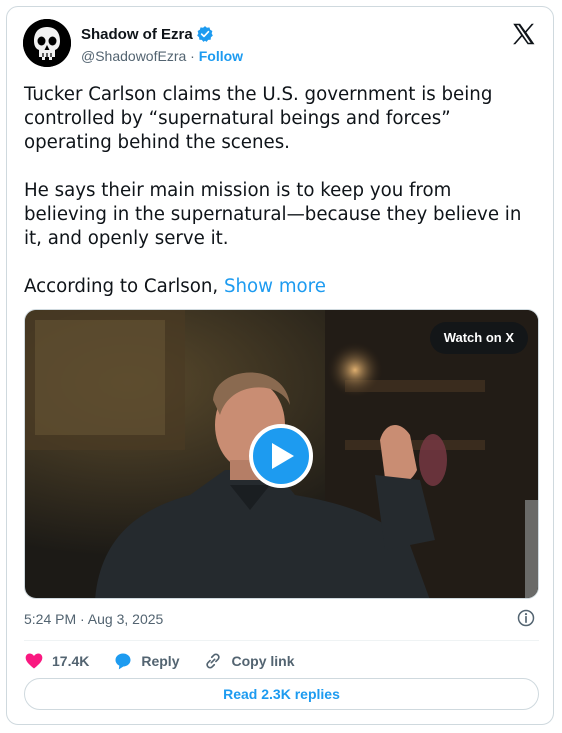 Image resolution: width=562 pixels, height=733 pixels. I want to click on tweet-paragraph-3: According to Carlson, Show more, so click(281, 287).